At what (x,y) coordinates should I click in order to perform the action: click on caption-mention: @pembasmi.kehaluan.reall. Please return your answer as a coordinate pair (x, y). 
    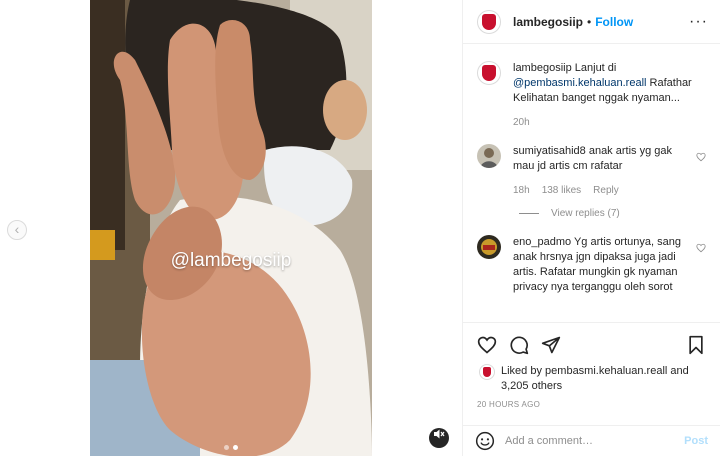
    Looking at the image, I should click on (579, 83).